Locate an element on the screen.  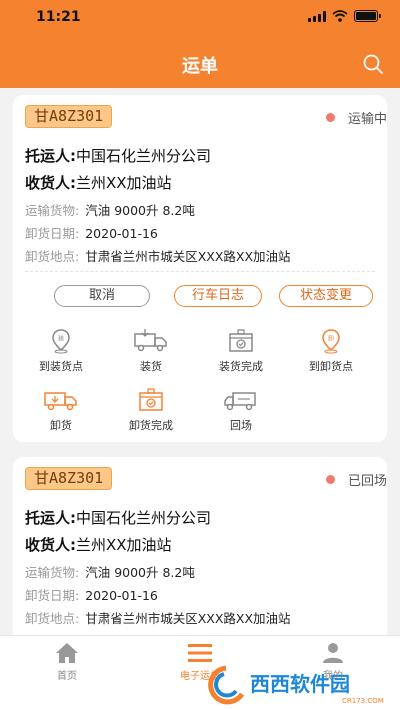
step-label: 装货完成 is located at coordinates (241, 366).